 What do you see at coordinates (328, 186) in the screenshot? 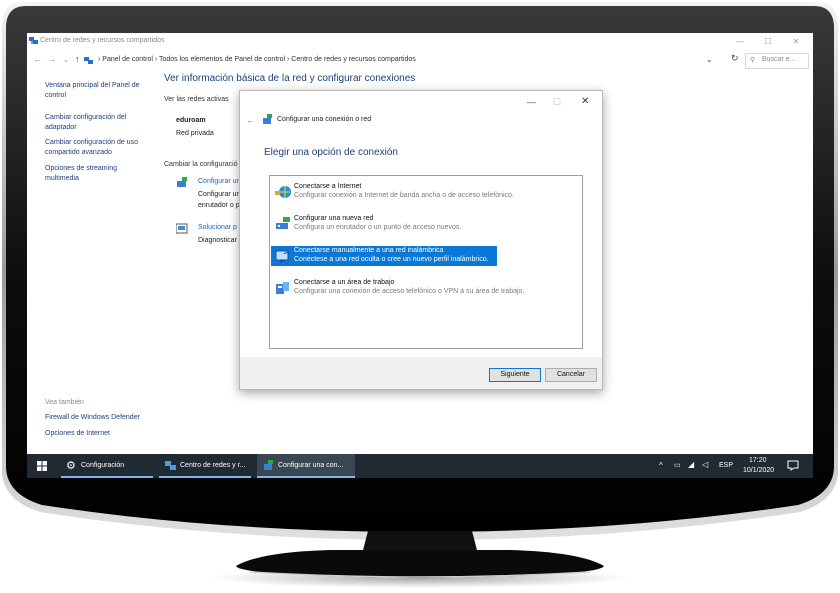
I see `option-title: Conectarse a Internet` at bounding box center [328, 186].